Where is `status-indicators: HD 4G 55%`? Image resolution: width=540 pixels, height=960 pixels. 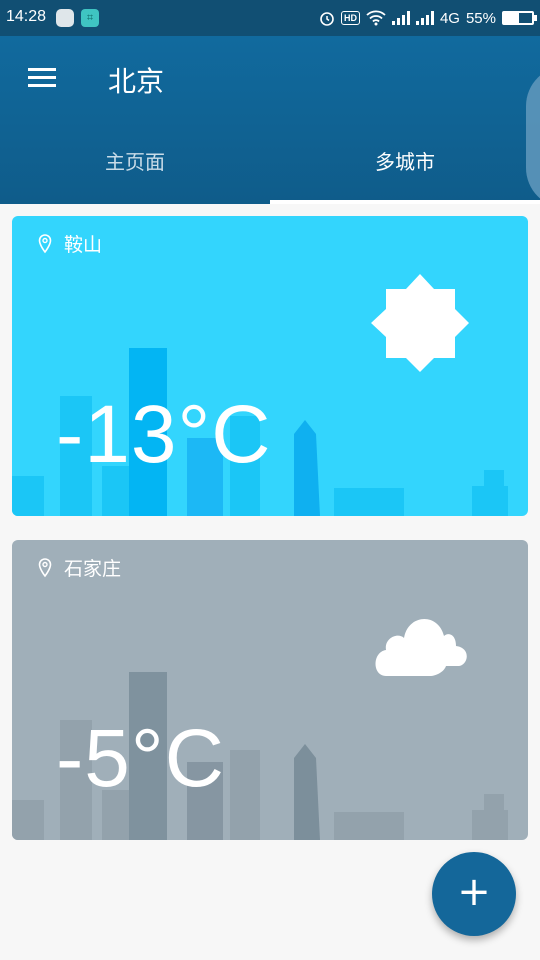 status-indicators: HD 4G 55% is located at coordinates (428, 18).